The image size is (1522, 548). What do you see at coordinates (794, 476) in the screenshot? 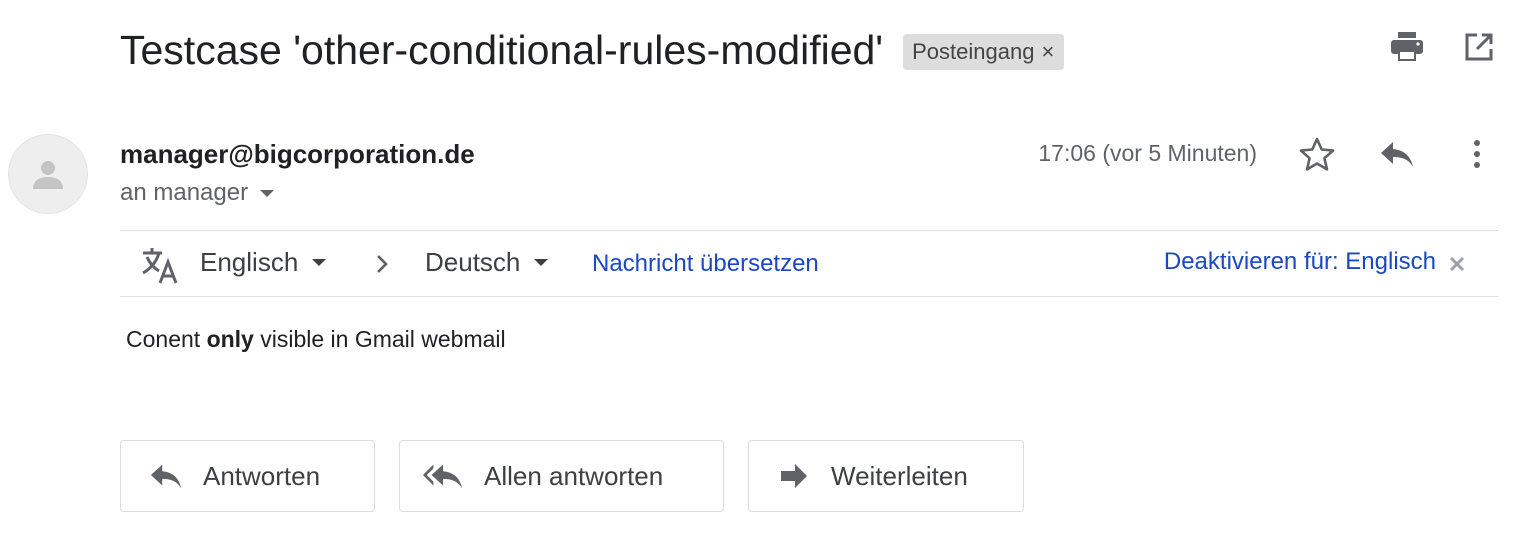
I see `forward-icon` at bounding box center [794, 476].